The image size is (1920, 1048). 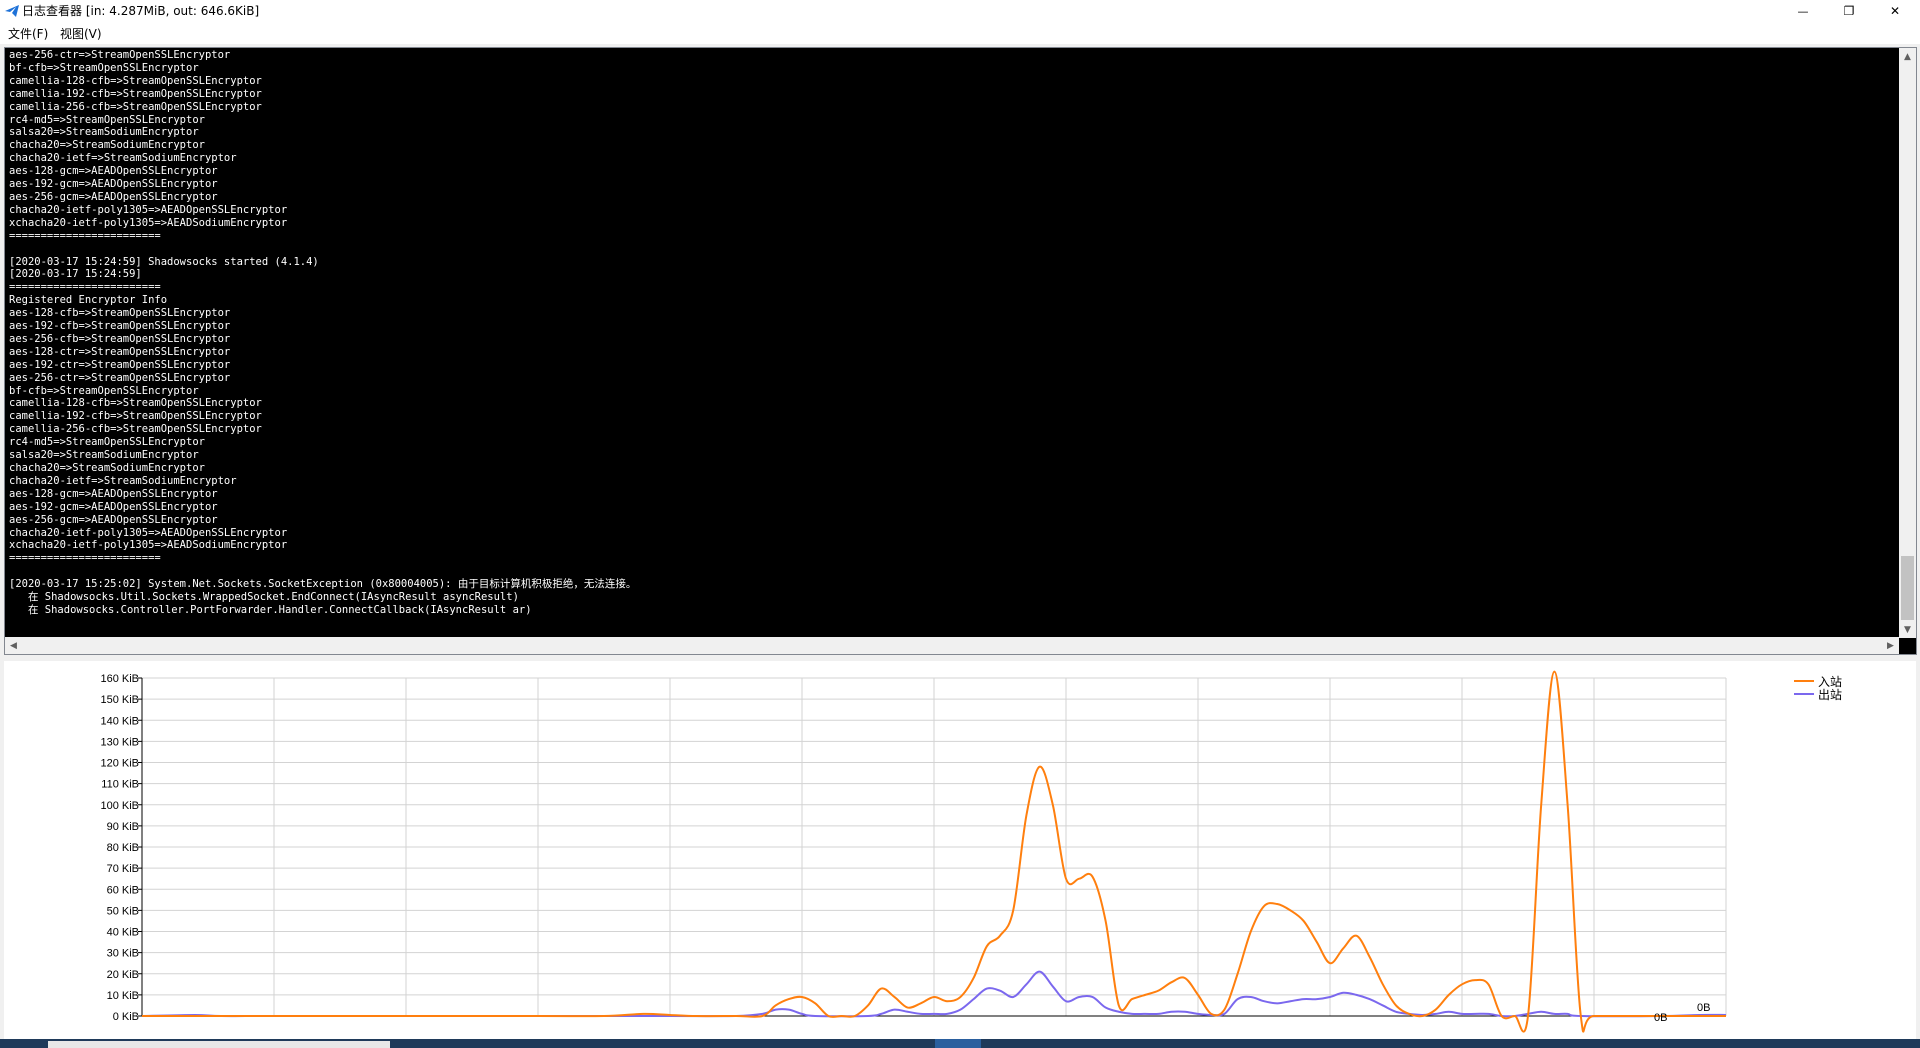 What do you see at coordinates (28, 34) in the screenshot?
I see `menu-file: 文件(F)` at bounding box center [28, 34].